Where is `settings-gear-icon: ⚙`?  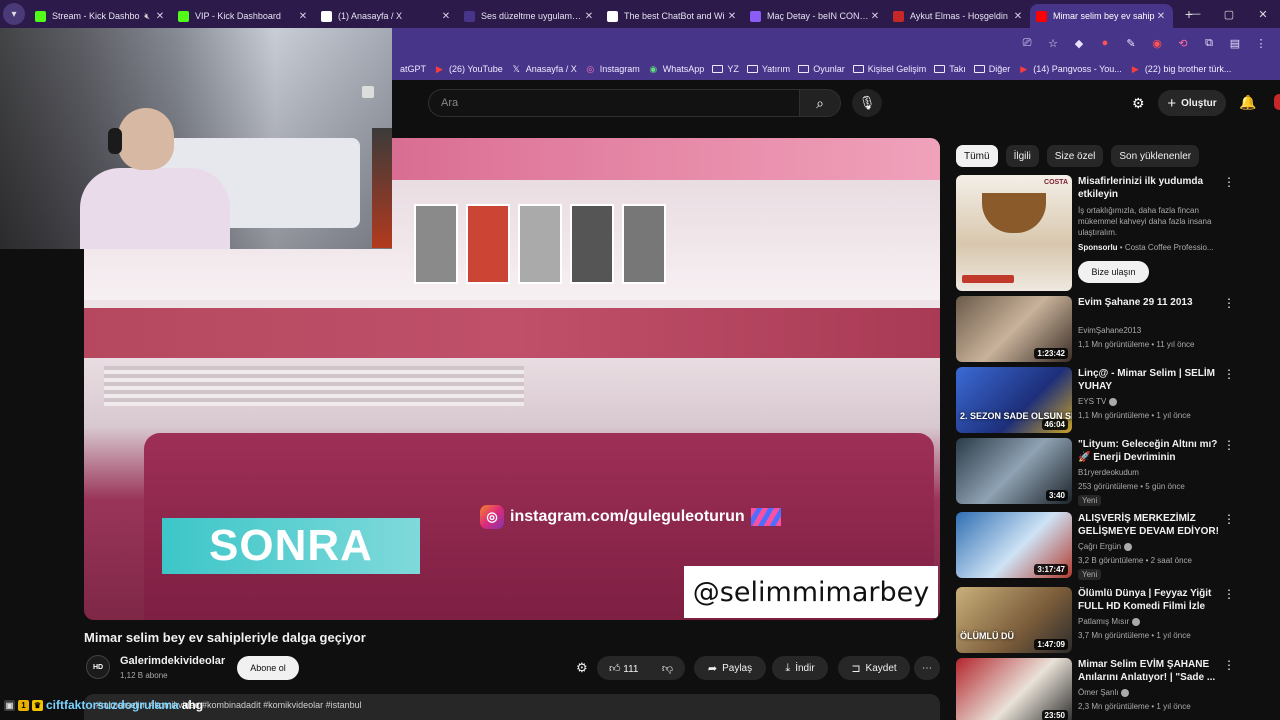 settings-gear-icon: ⚙ is located at coordinates (1138, 103).